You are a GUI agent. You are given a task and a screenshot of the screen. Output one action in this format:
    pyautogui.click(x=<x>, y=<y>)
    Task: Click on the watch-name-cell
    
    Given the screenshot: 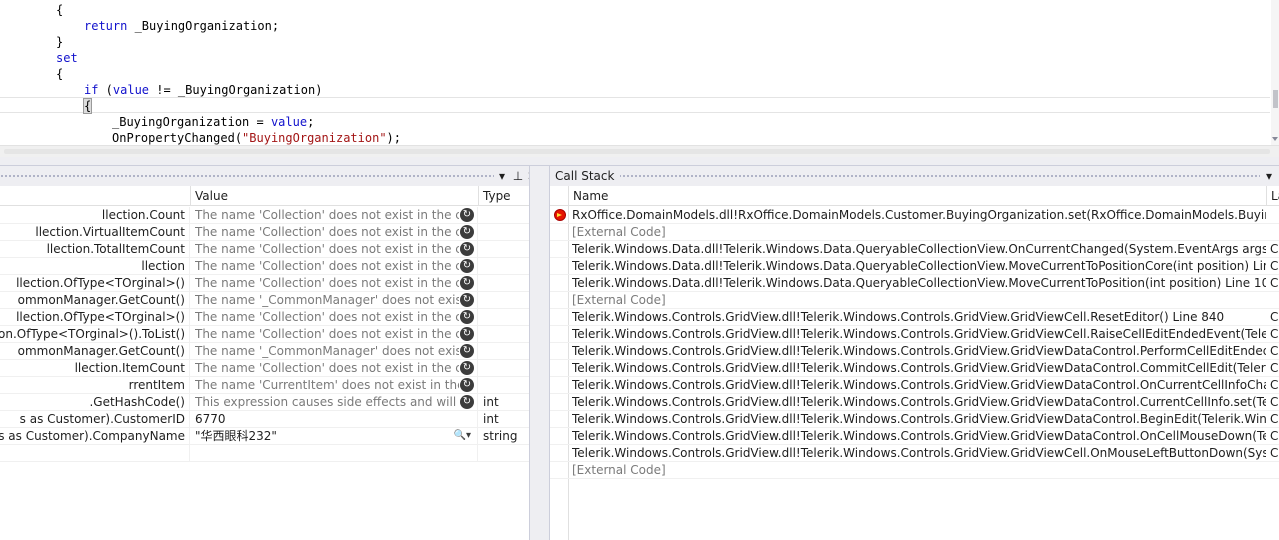 What is the action you would take?
    pyautogui.click(x=95, y=453)
    